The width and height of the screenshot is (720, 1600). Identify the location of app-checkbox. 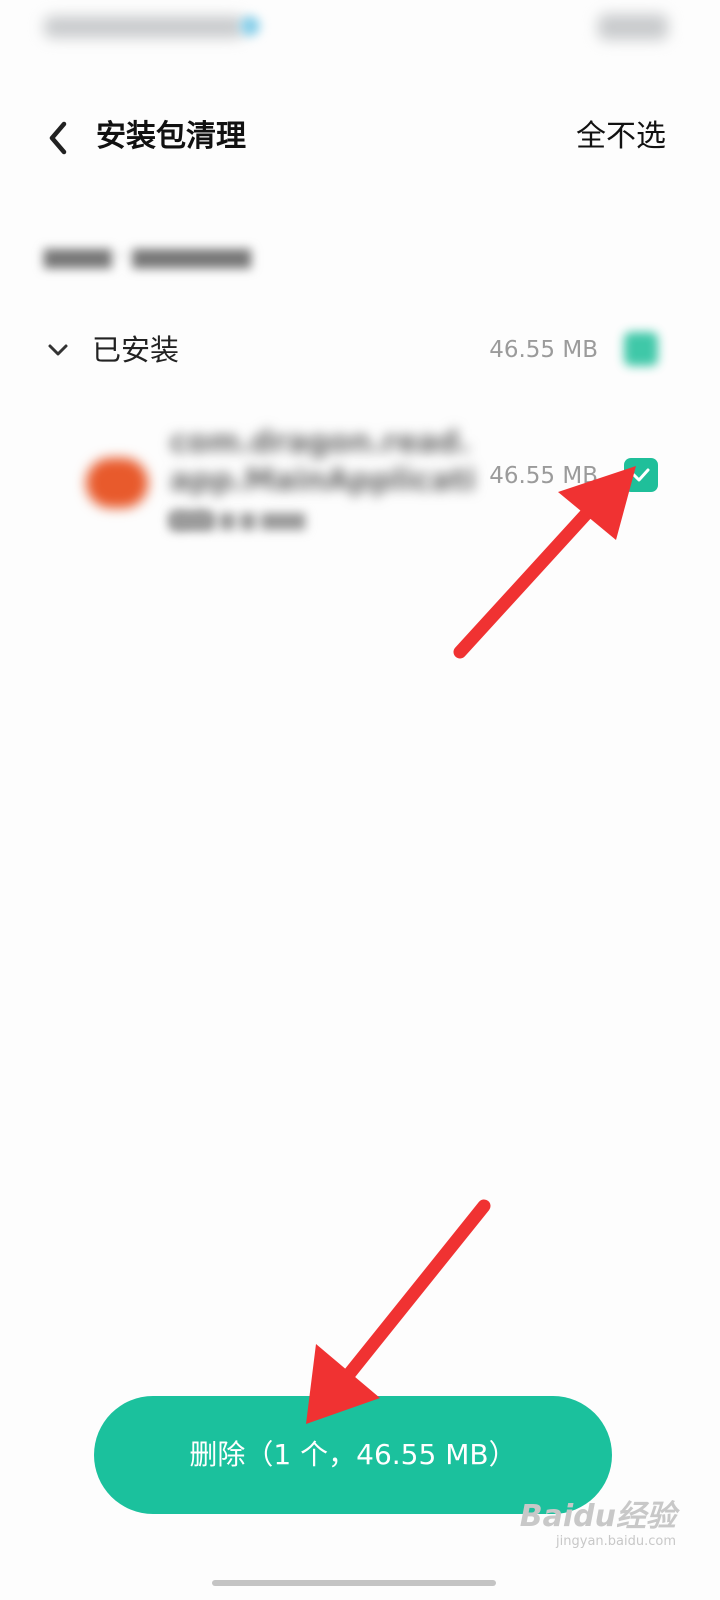
(641, 475).